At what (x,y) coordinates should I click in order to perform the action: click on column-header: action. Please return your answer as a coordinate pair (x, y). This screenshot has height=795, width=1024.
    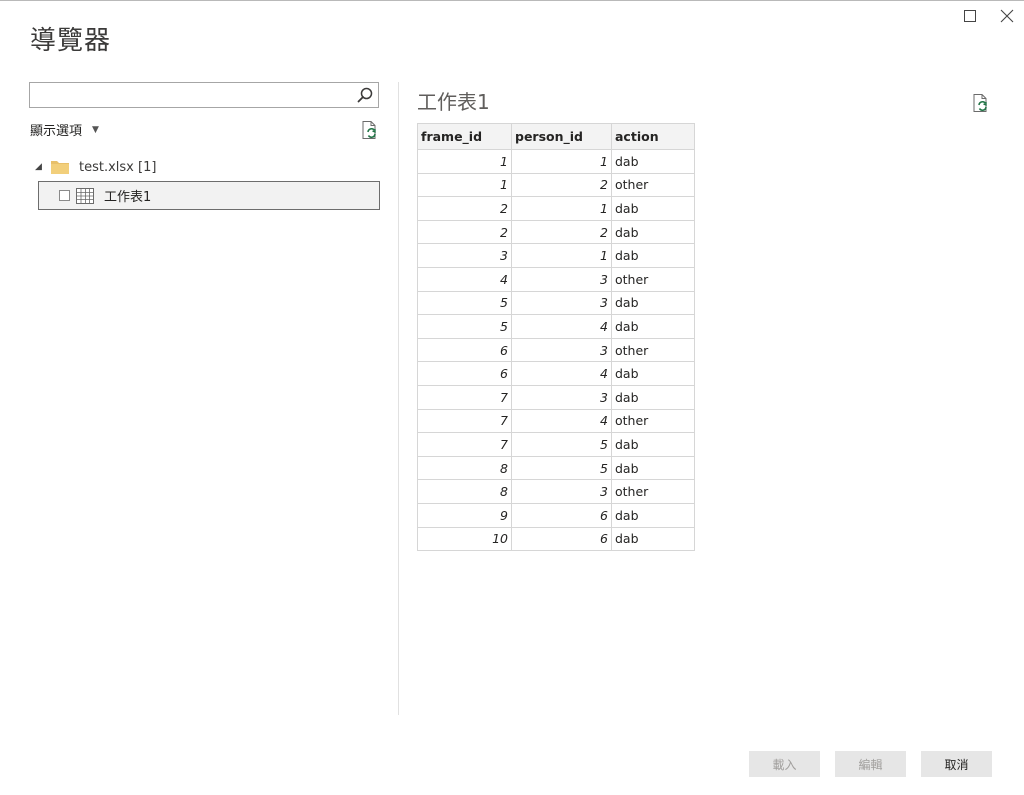
    Looking at the image, I should click on (653, 136).